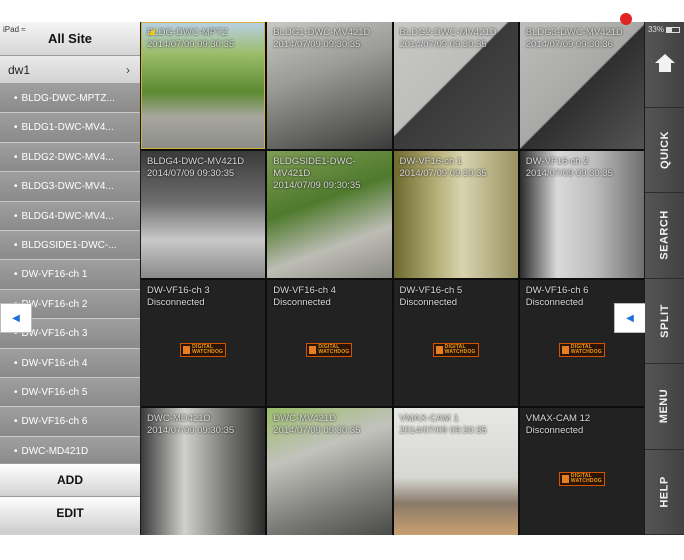  What do you see at coordinates (429, 419) in the screenshot?
I see `tile-name: VMAX-CAM 1` at bounding box center [429, 419].